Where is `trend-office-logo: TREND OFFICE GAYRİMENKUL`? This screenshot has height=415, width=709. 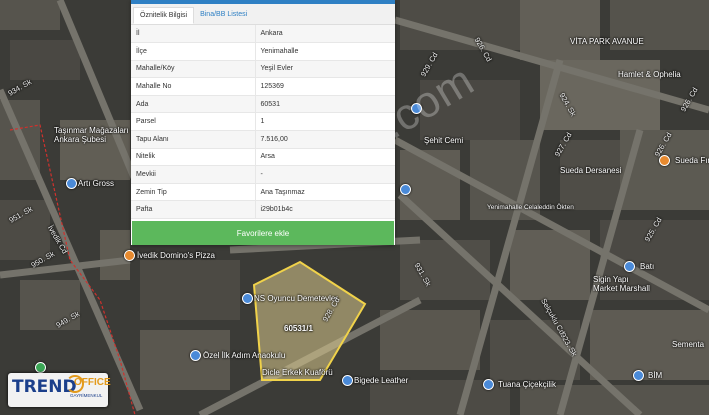 trend-office-logo: TREND OFFICE GAYRİMENKUL is located at coordinates (59, 390).